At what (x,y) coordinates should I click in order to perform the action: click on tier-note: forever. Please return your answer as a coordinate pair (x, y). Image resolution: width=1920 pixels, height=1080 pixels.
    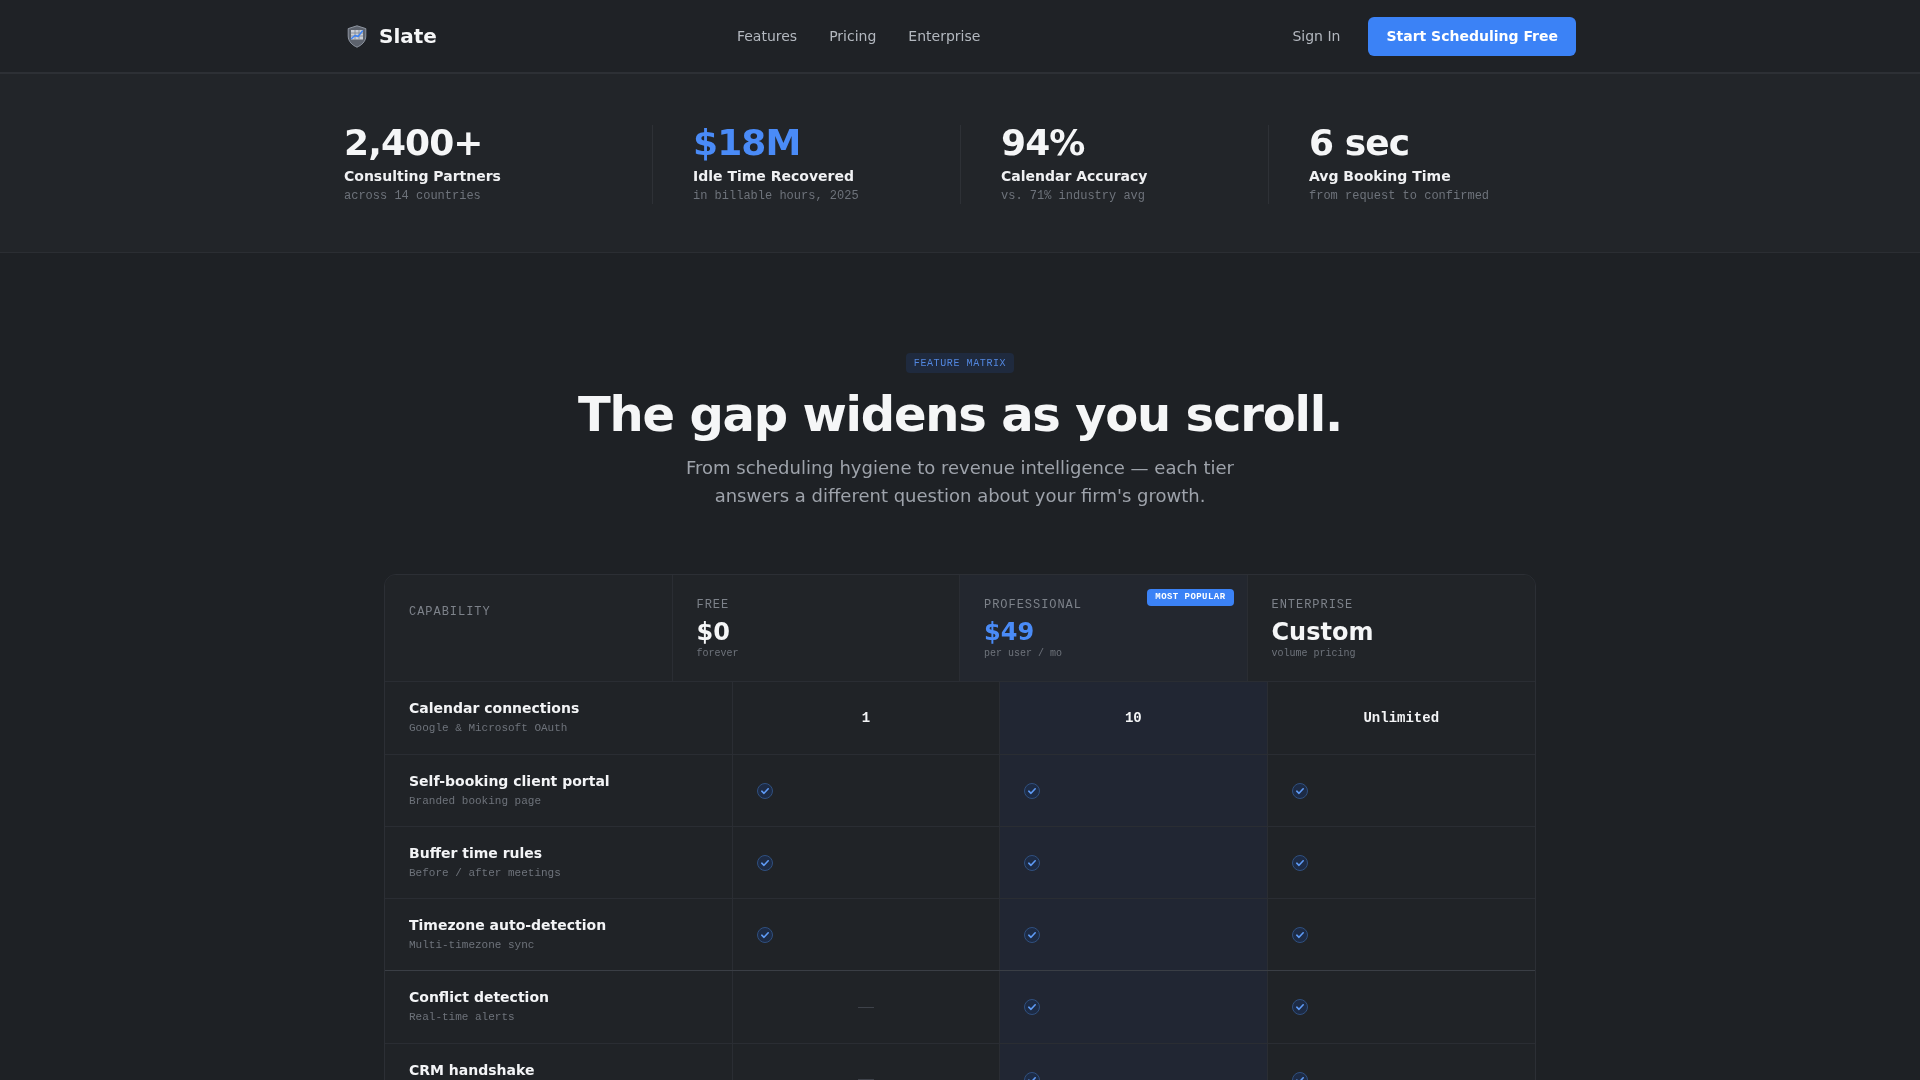
    Looking at the image, I should click on (718, 654).